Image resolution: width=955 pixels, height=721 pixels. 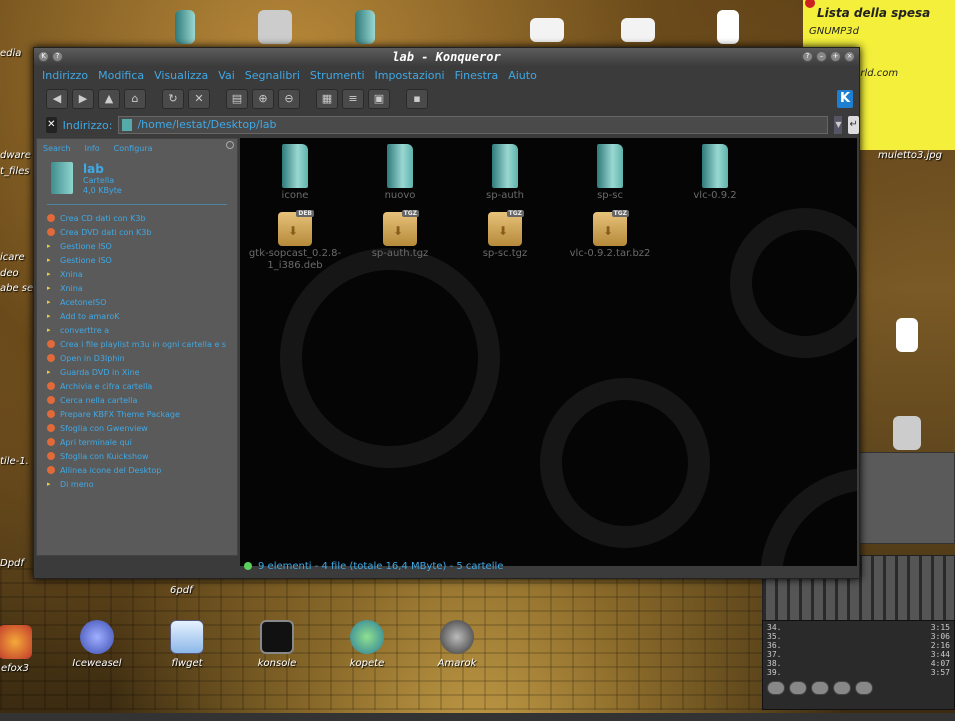 What do you see at coordinates (477, 717) in the screenshot?
I see `taskbar` at bounding box center [477, 717].